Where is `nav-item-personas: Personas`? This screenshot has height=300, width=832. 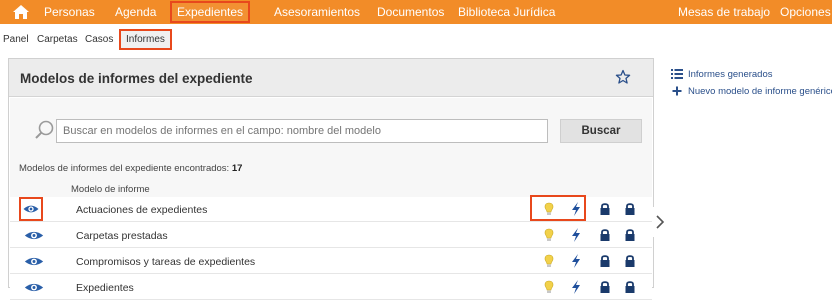 nav-item-personas: Personas is located at coordinates (69, 12).